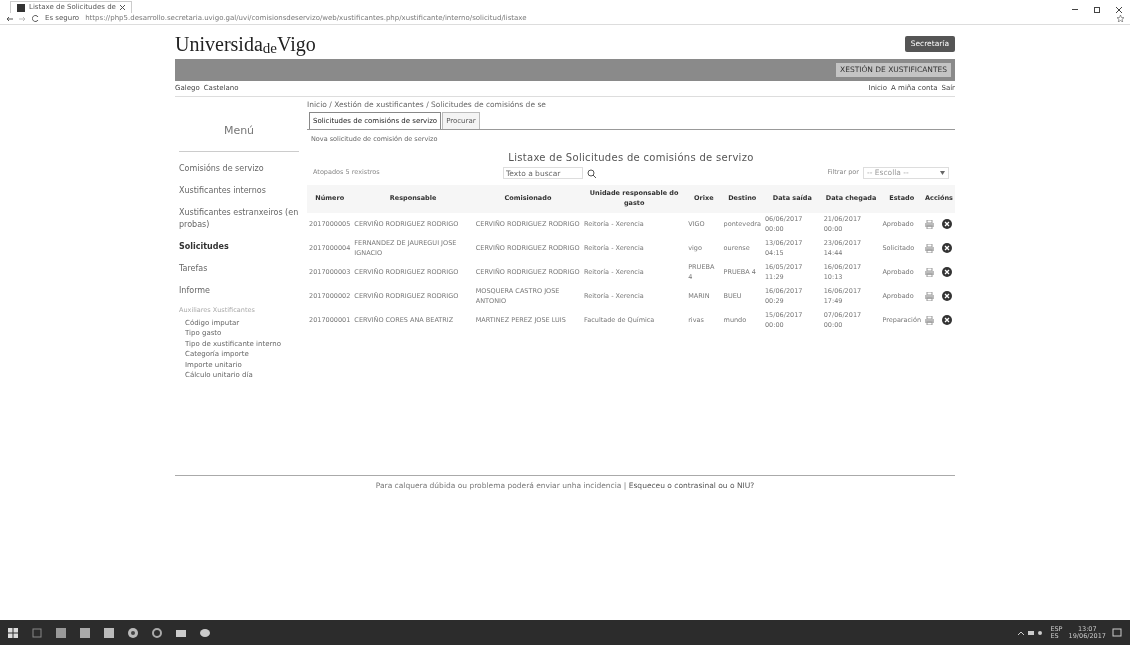 This screenshot has width=1130, height=645. Describe the element at coordinates (1031, 632) in the screenshot. I see `tray-icons` at that location.